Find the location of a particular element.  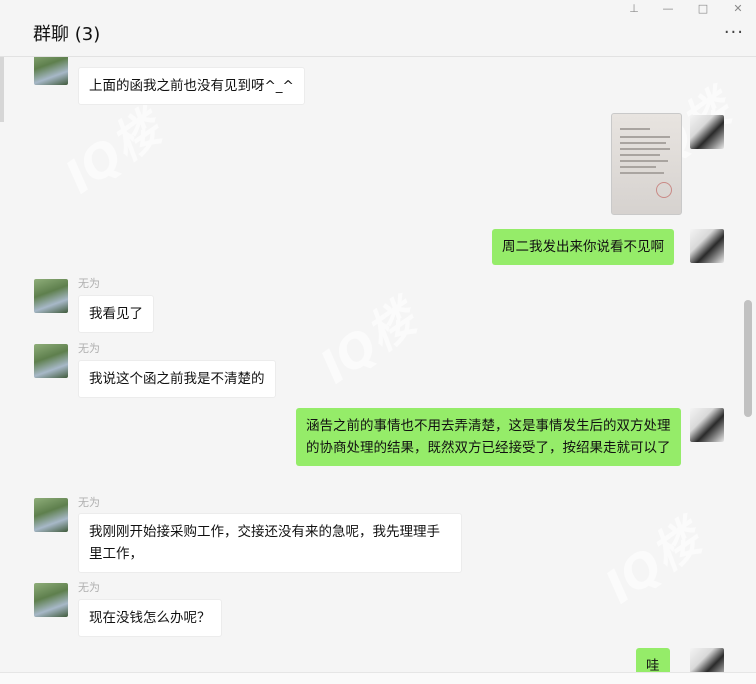

message-bubble: 我看见了 is located at coordinates (116, 314).